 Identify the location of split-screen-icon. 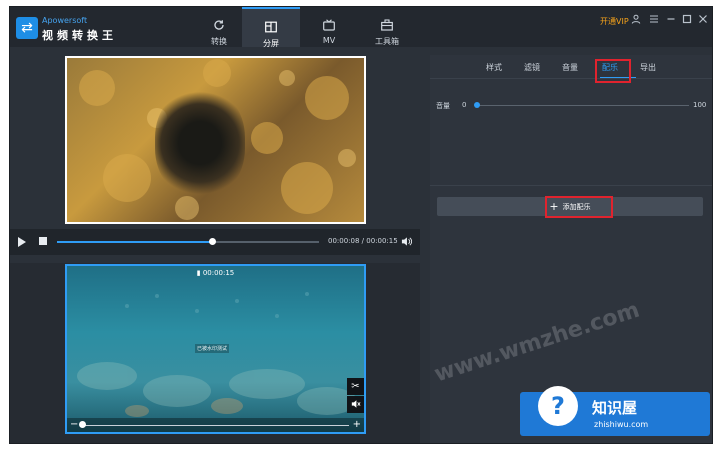
(271, 27).